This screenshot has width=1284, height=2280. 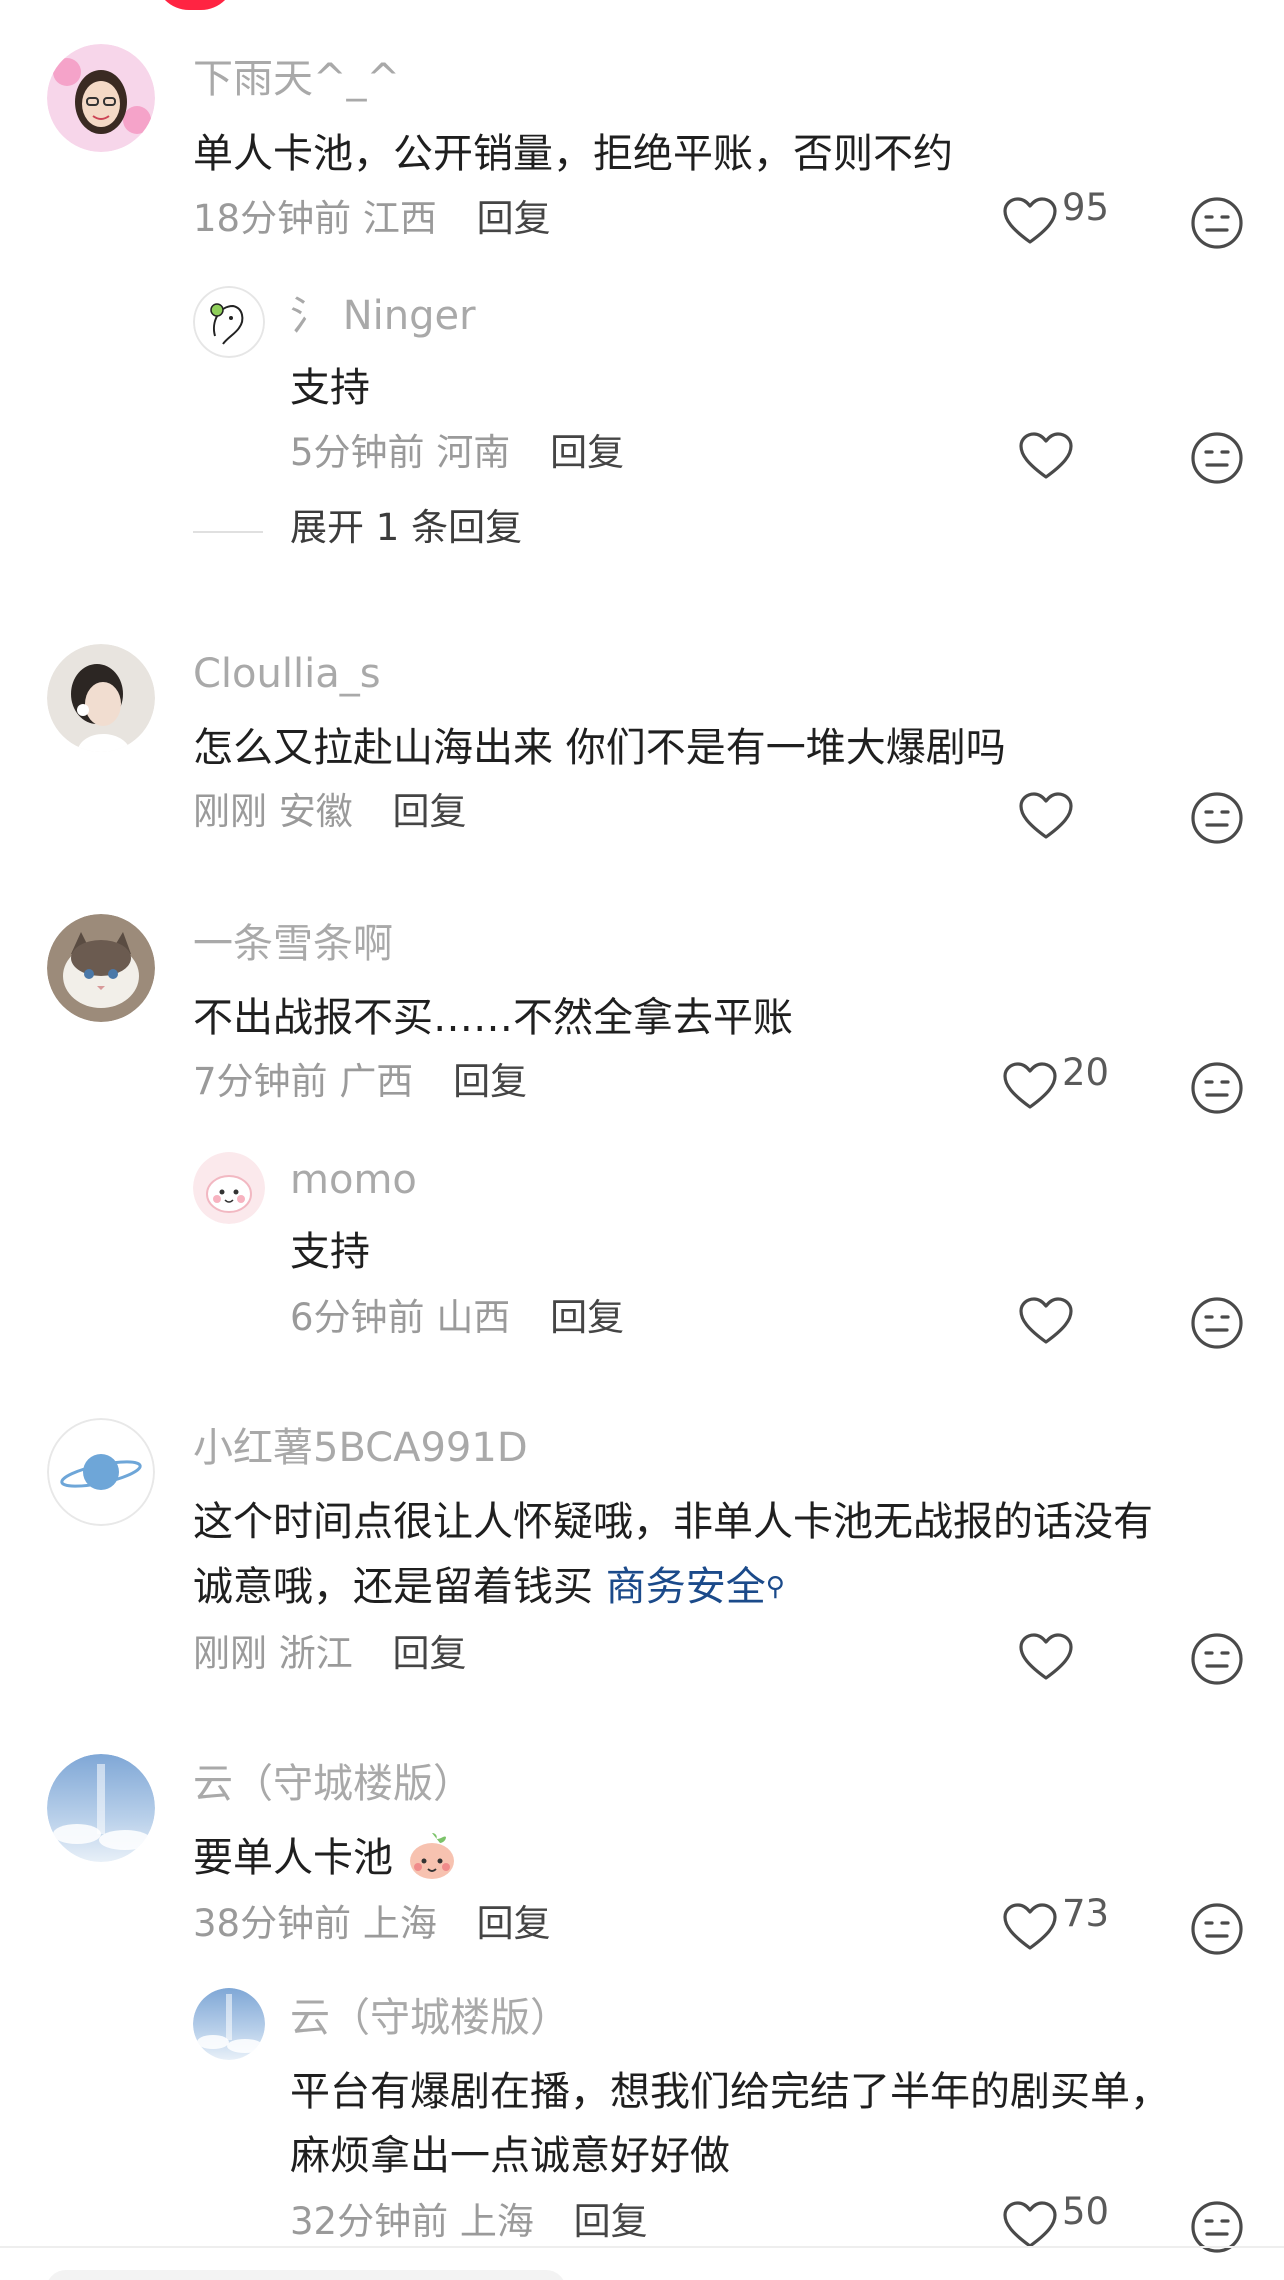 I want to click on comment-location: 上海, so click(x=399, y=1923).